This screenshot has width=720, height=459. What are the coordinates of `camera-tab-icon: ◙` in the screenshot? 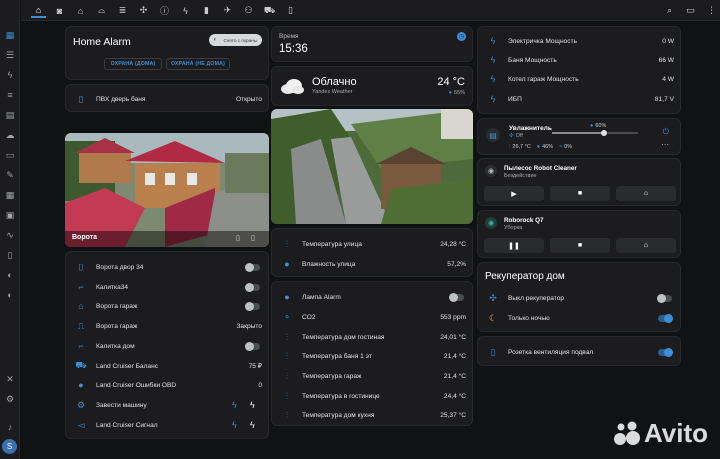 It's located at (59, 10).